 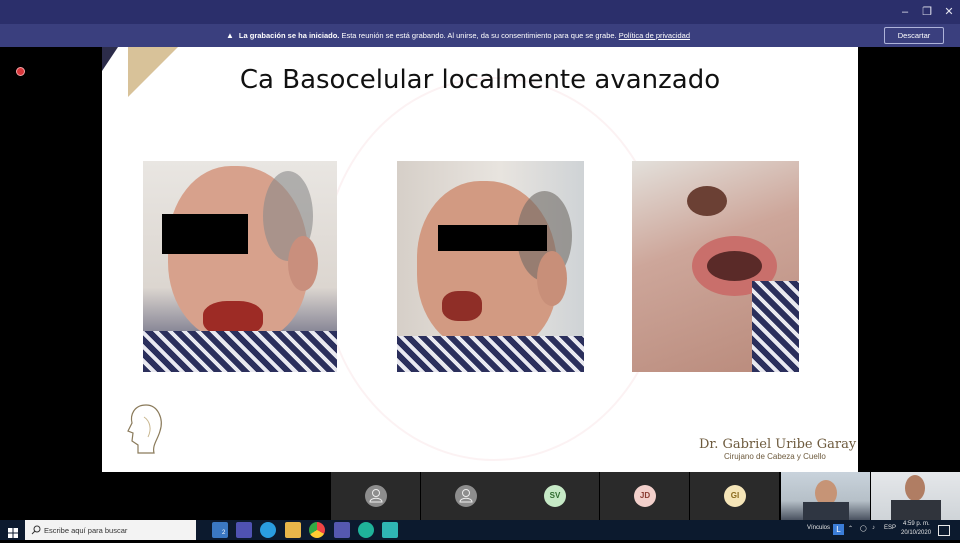 I want to click on patient-photo-right-profile, so click(x=490, y=266).